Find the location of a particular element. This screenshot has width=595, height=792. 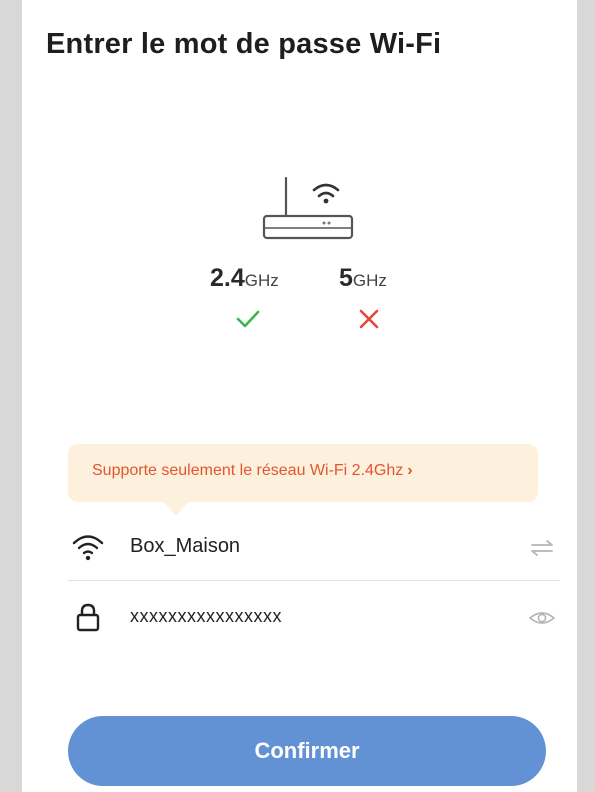

confirm-button: Confirmer is located at coordinates (307, 751).